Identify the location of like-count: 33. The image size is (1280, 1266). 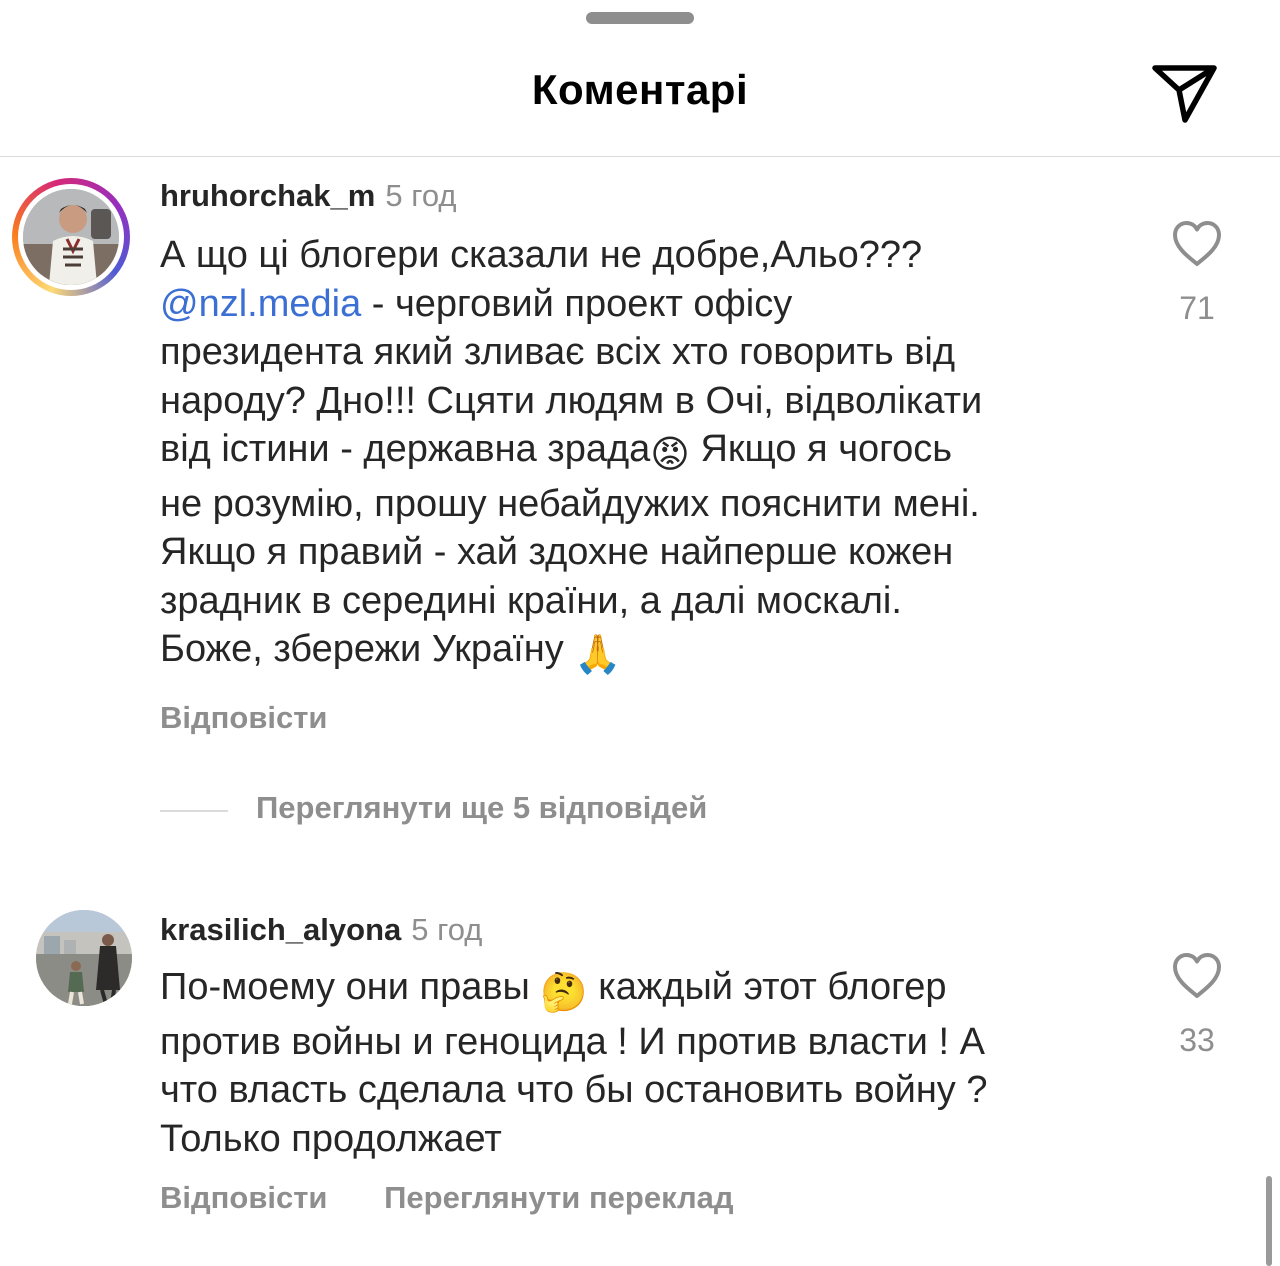
(1197, 1040).